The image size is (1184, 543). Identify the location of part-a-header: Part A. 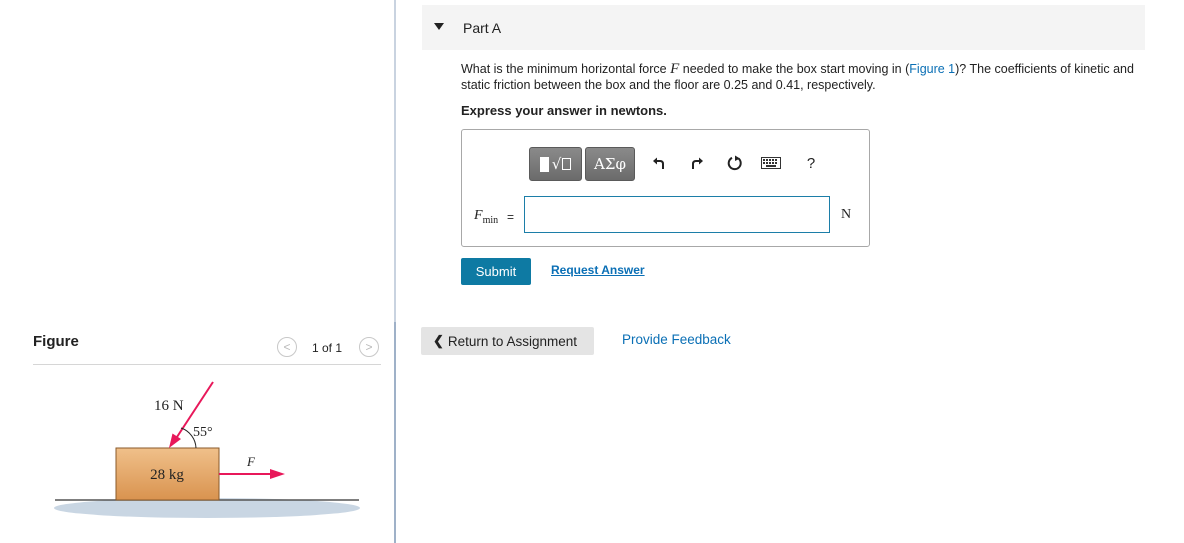
(783, 27).